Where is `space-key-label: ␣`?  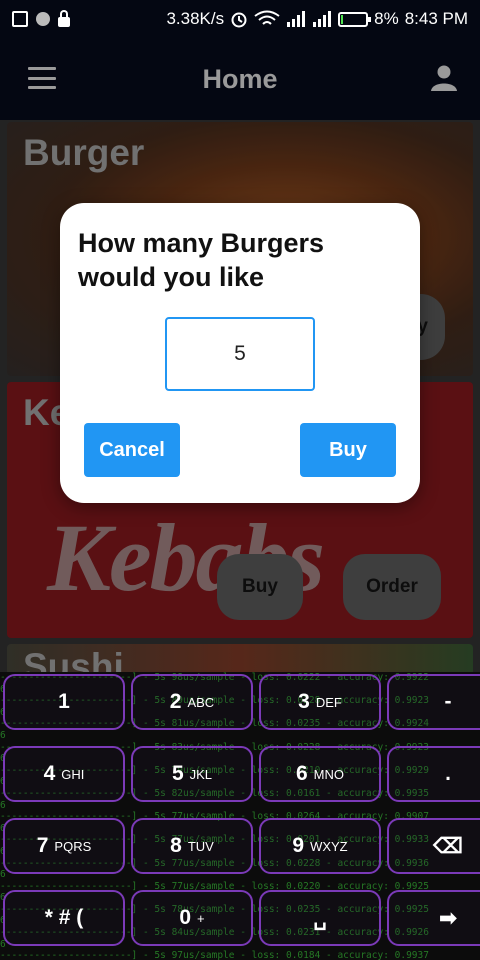
space-key-label: ␣ is located at coordinates (320, 918).